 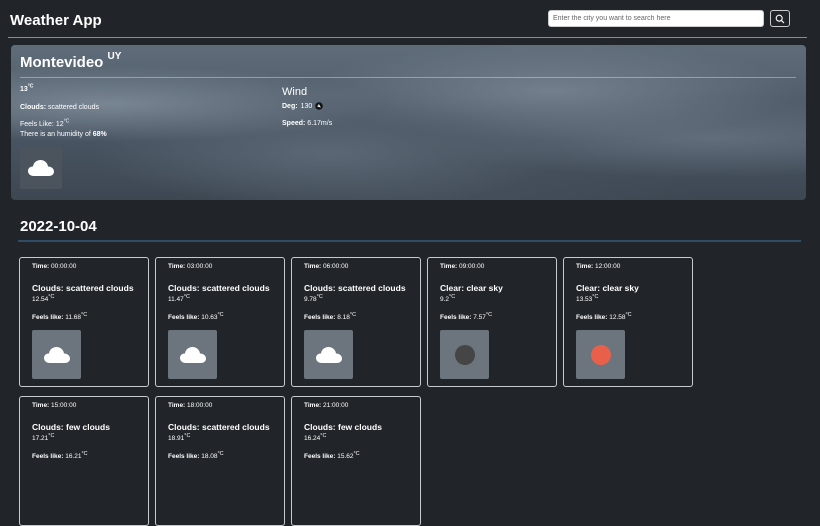 I want to click on forecast-date: 2022-10-04, so click(x=58, y=226).